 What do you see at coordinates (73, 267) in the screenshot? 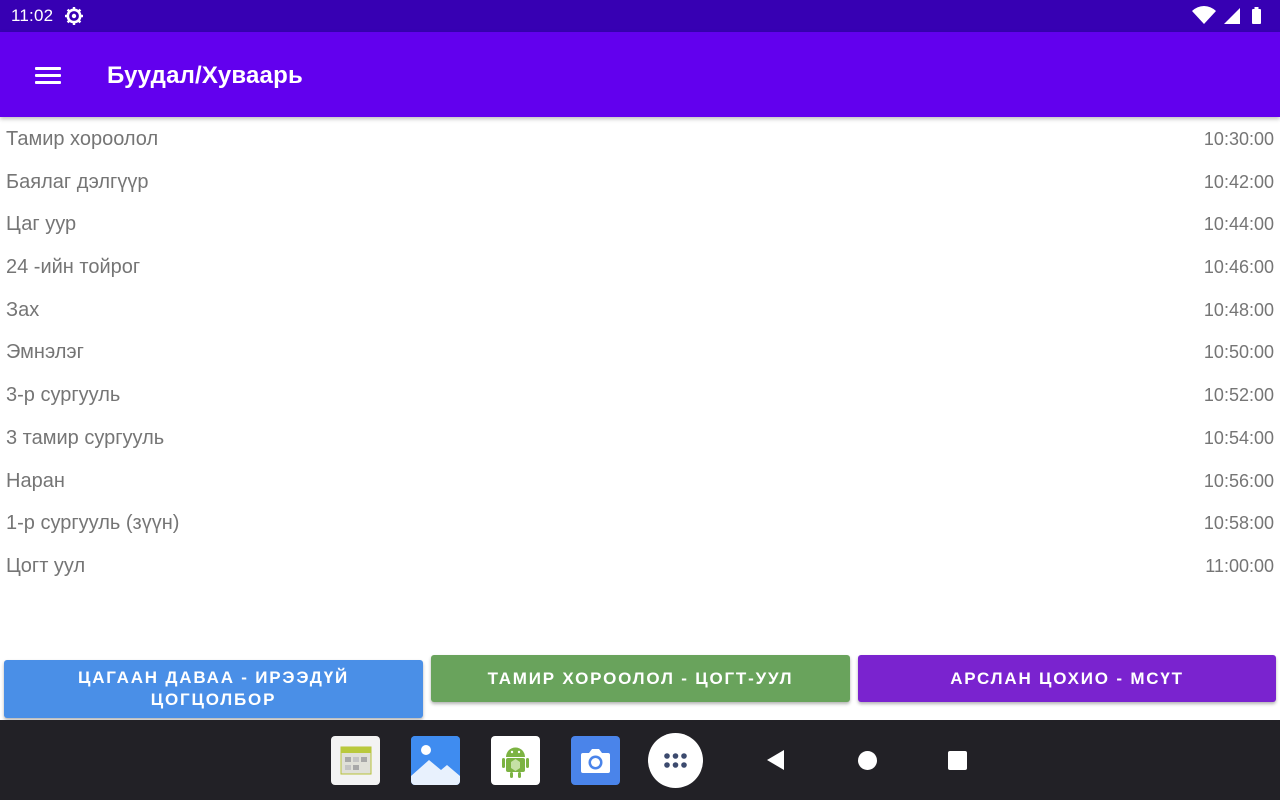
I see `stop-name: 24 -ийн тойрог` at bounding box center [73, 267].